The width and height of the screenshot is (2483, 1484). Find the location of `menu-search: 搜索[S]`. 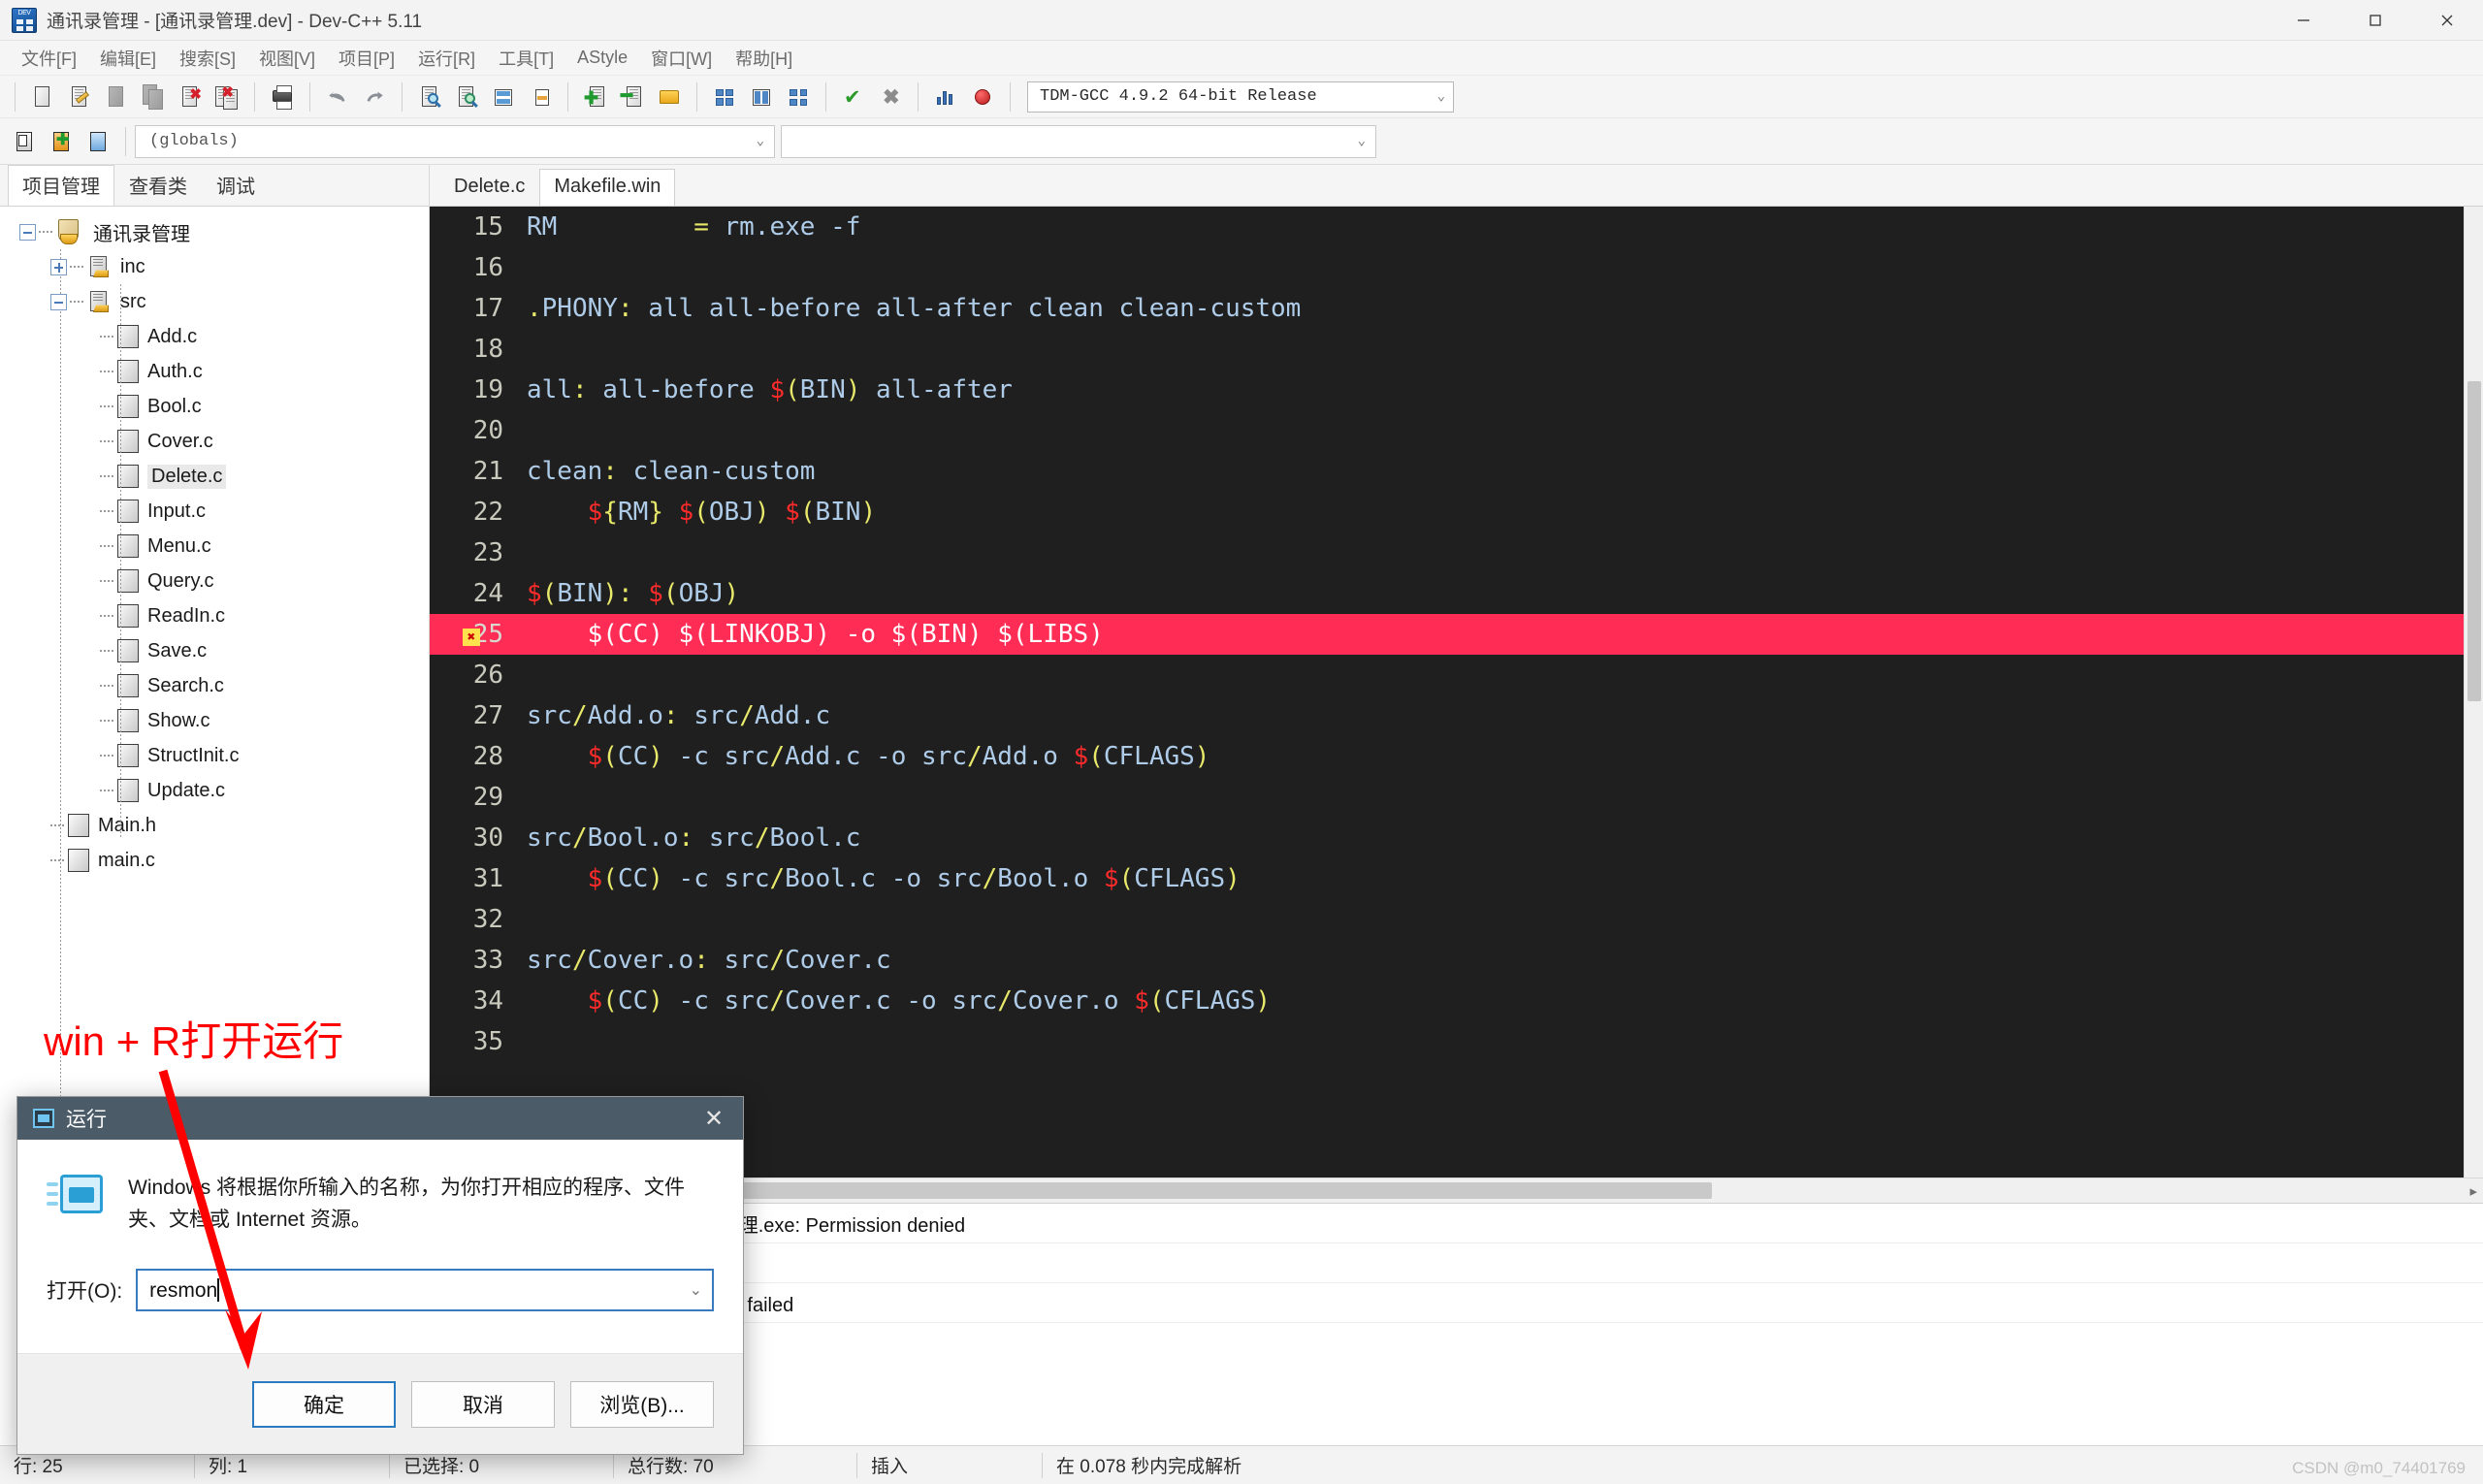

menu-search: 搜索[S] is located at coordinates (208, 58).